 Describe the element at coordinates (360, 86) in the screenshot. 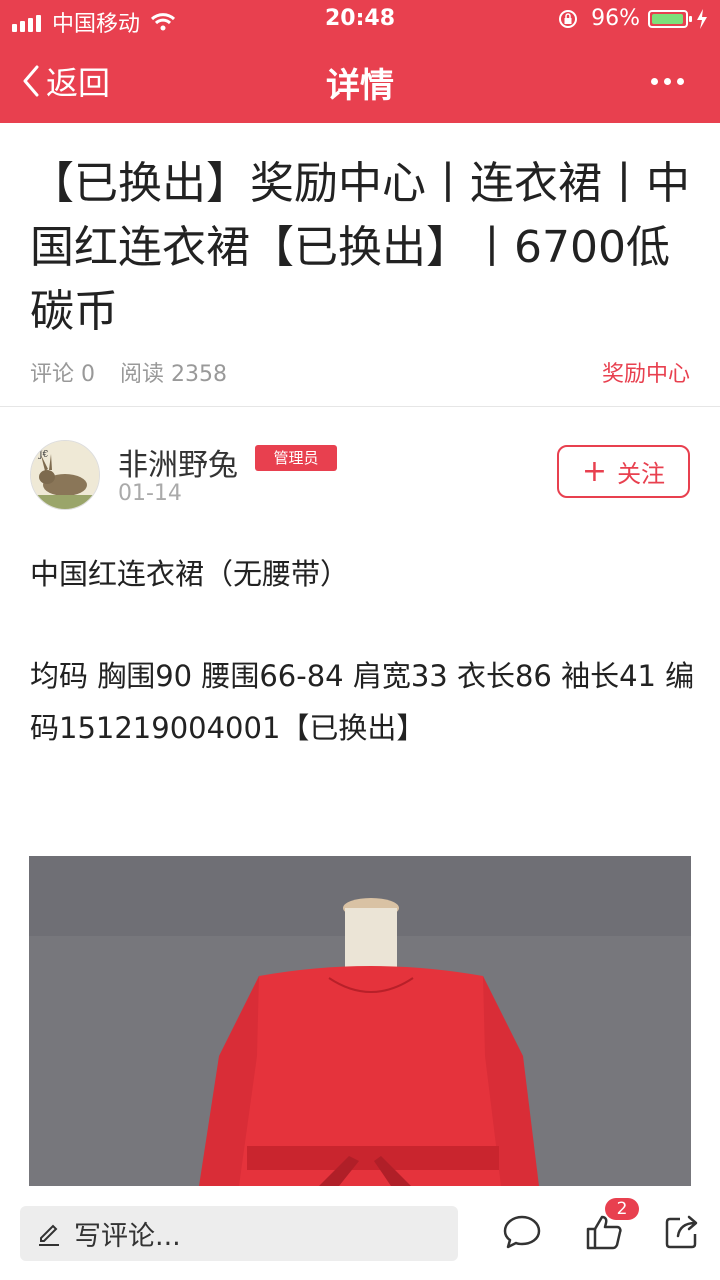

I see `page-title: 详情` at that location.